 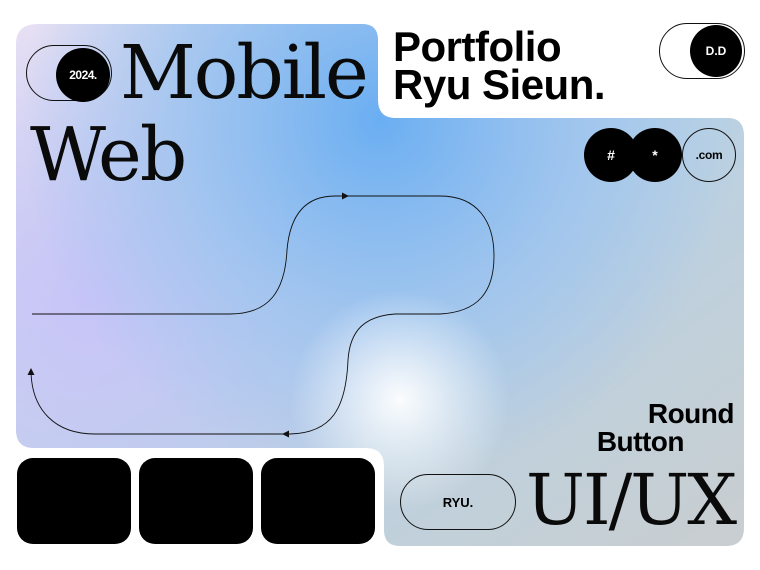 What do you see at coordinates (655, 155) in the screenshot?
I see `star-button: *` at bounding box center [655, 155].